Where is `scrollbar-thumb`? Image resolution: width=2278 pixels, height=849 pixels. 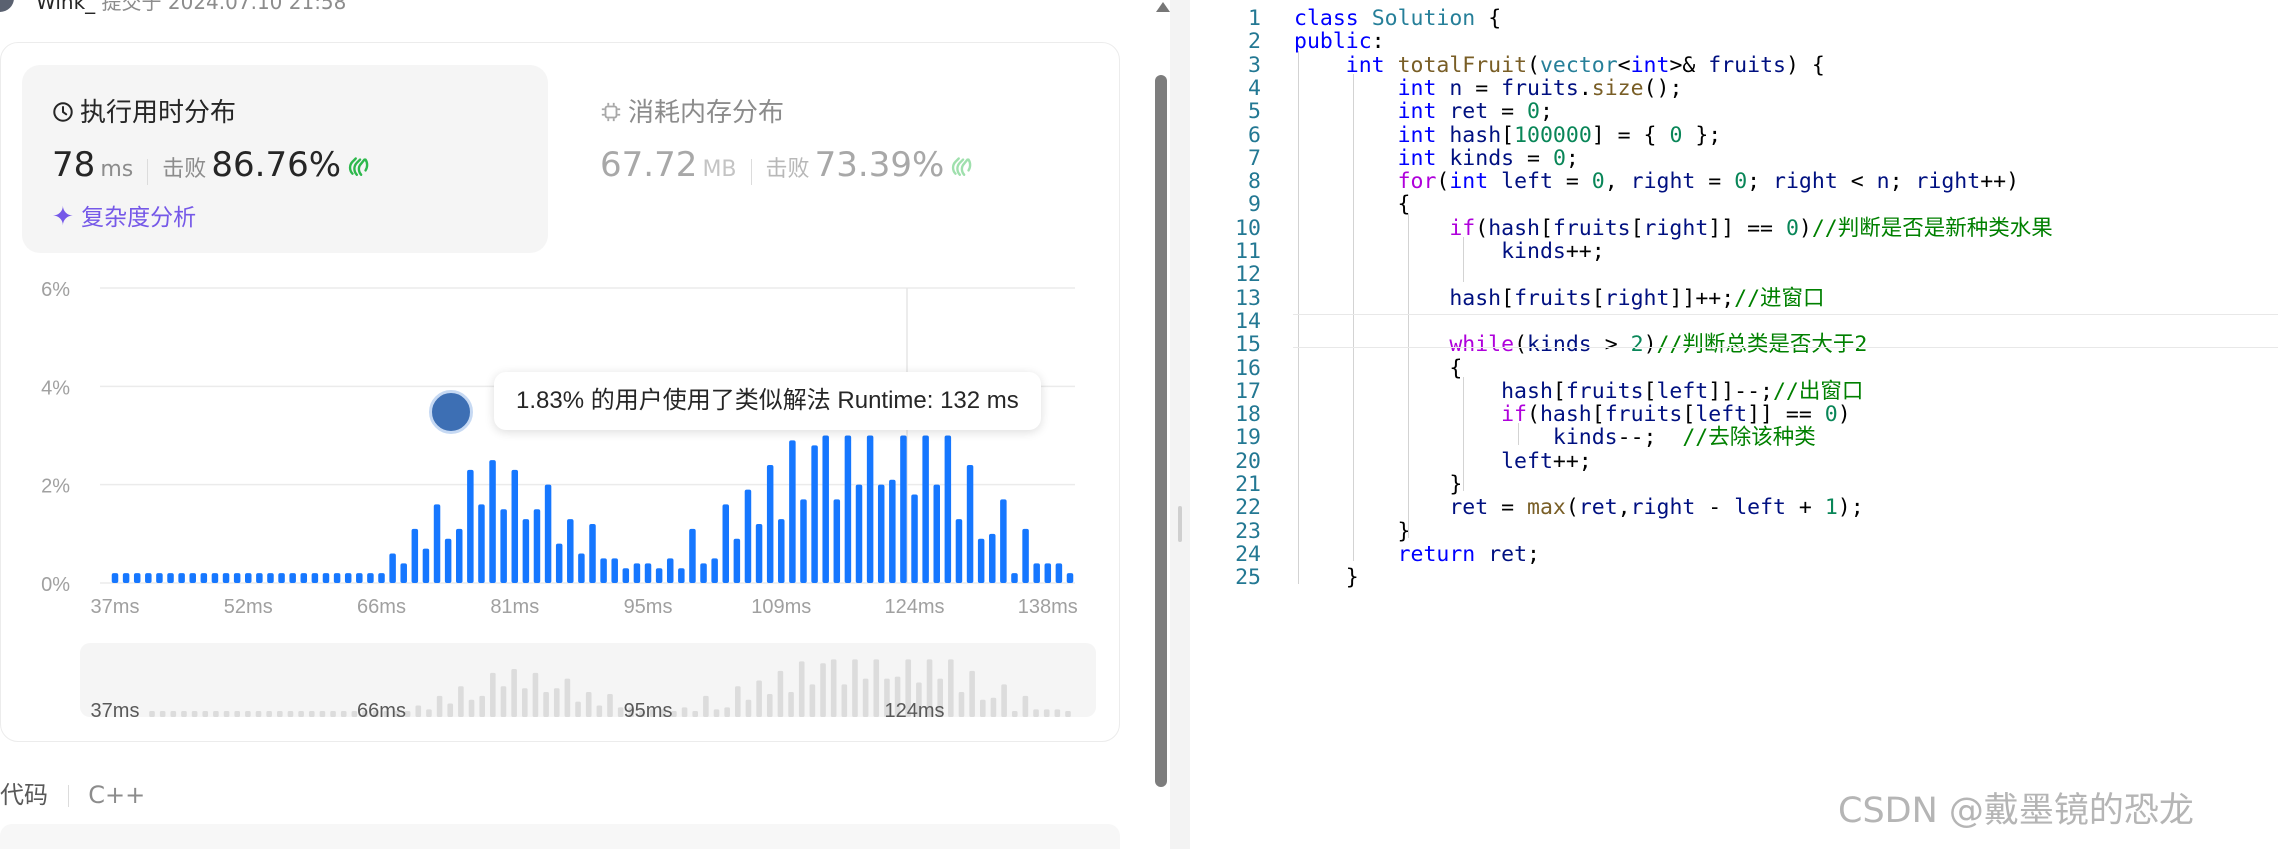
scrollbar-thumb is located at coordinates (1161, 431).